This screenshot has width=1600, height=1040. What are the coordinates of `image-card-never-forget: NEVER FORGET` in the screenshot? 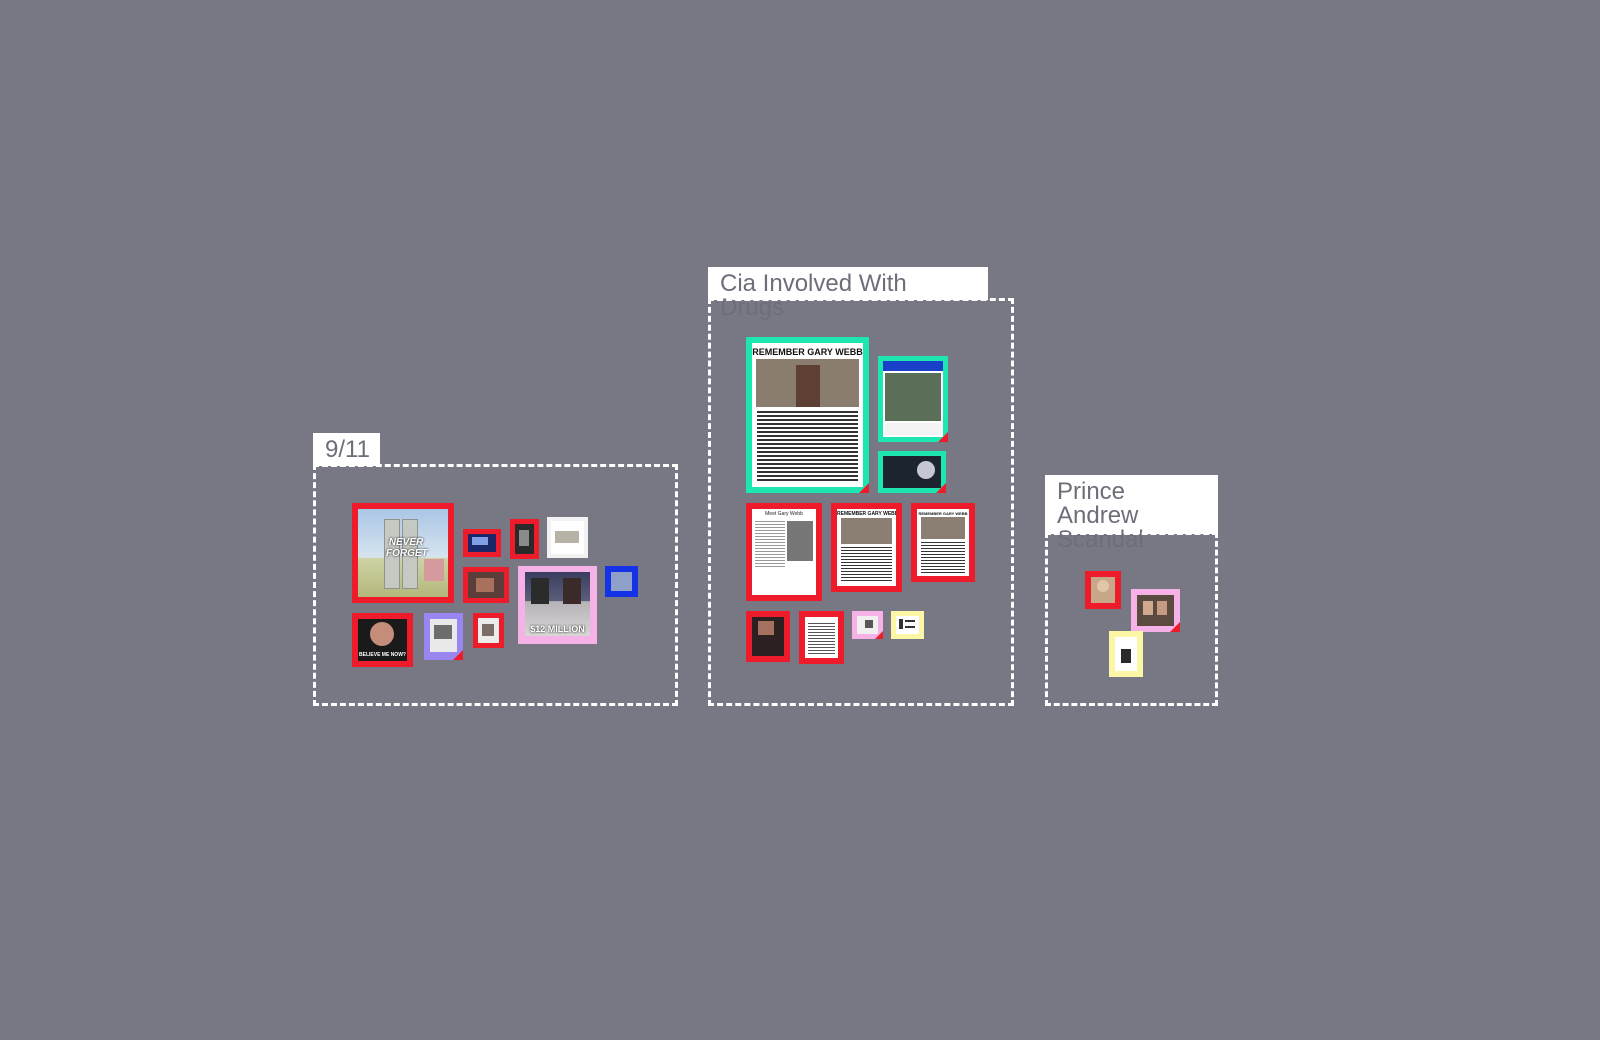 It's located at (403, 553).